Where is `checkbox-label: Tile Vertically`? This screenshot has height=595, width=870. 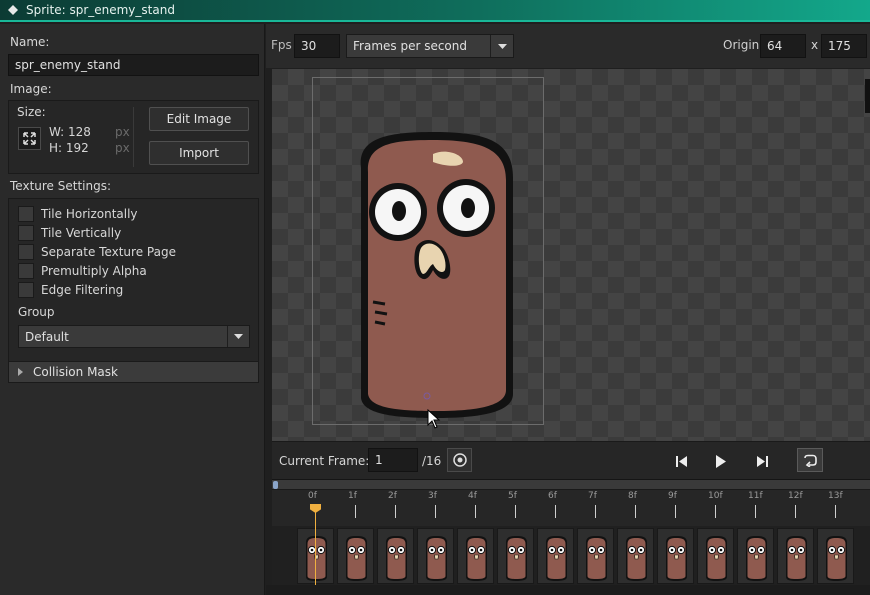 checkbox-label: Tile Vertically is located at coordinates (81, 233).